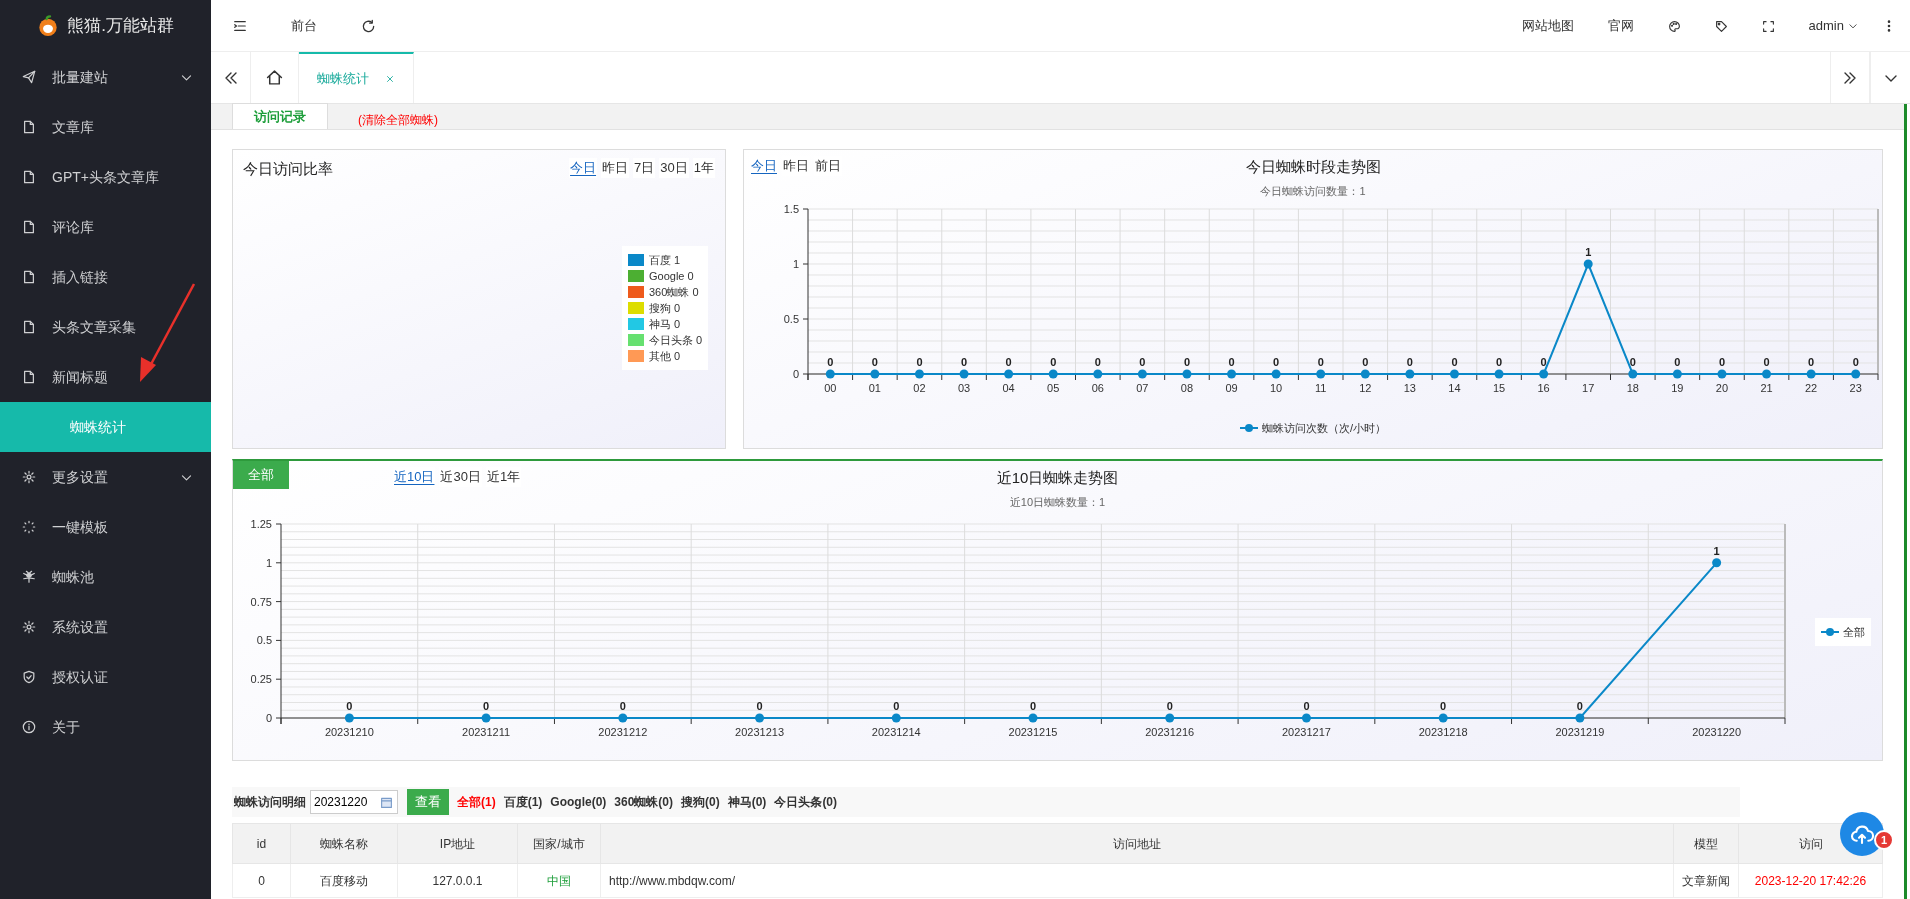 This screenshot has height=899, width=1910. Describe the element at coordinates (105, 277) in the screenshot. I see `sidebar-item: 插入链接` at that location.